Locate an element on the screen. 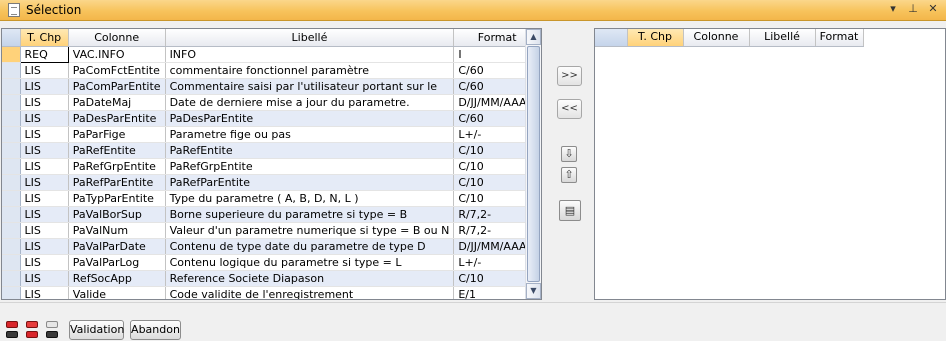  column-header-format: Format is located at coordinates (839, 38).